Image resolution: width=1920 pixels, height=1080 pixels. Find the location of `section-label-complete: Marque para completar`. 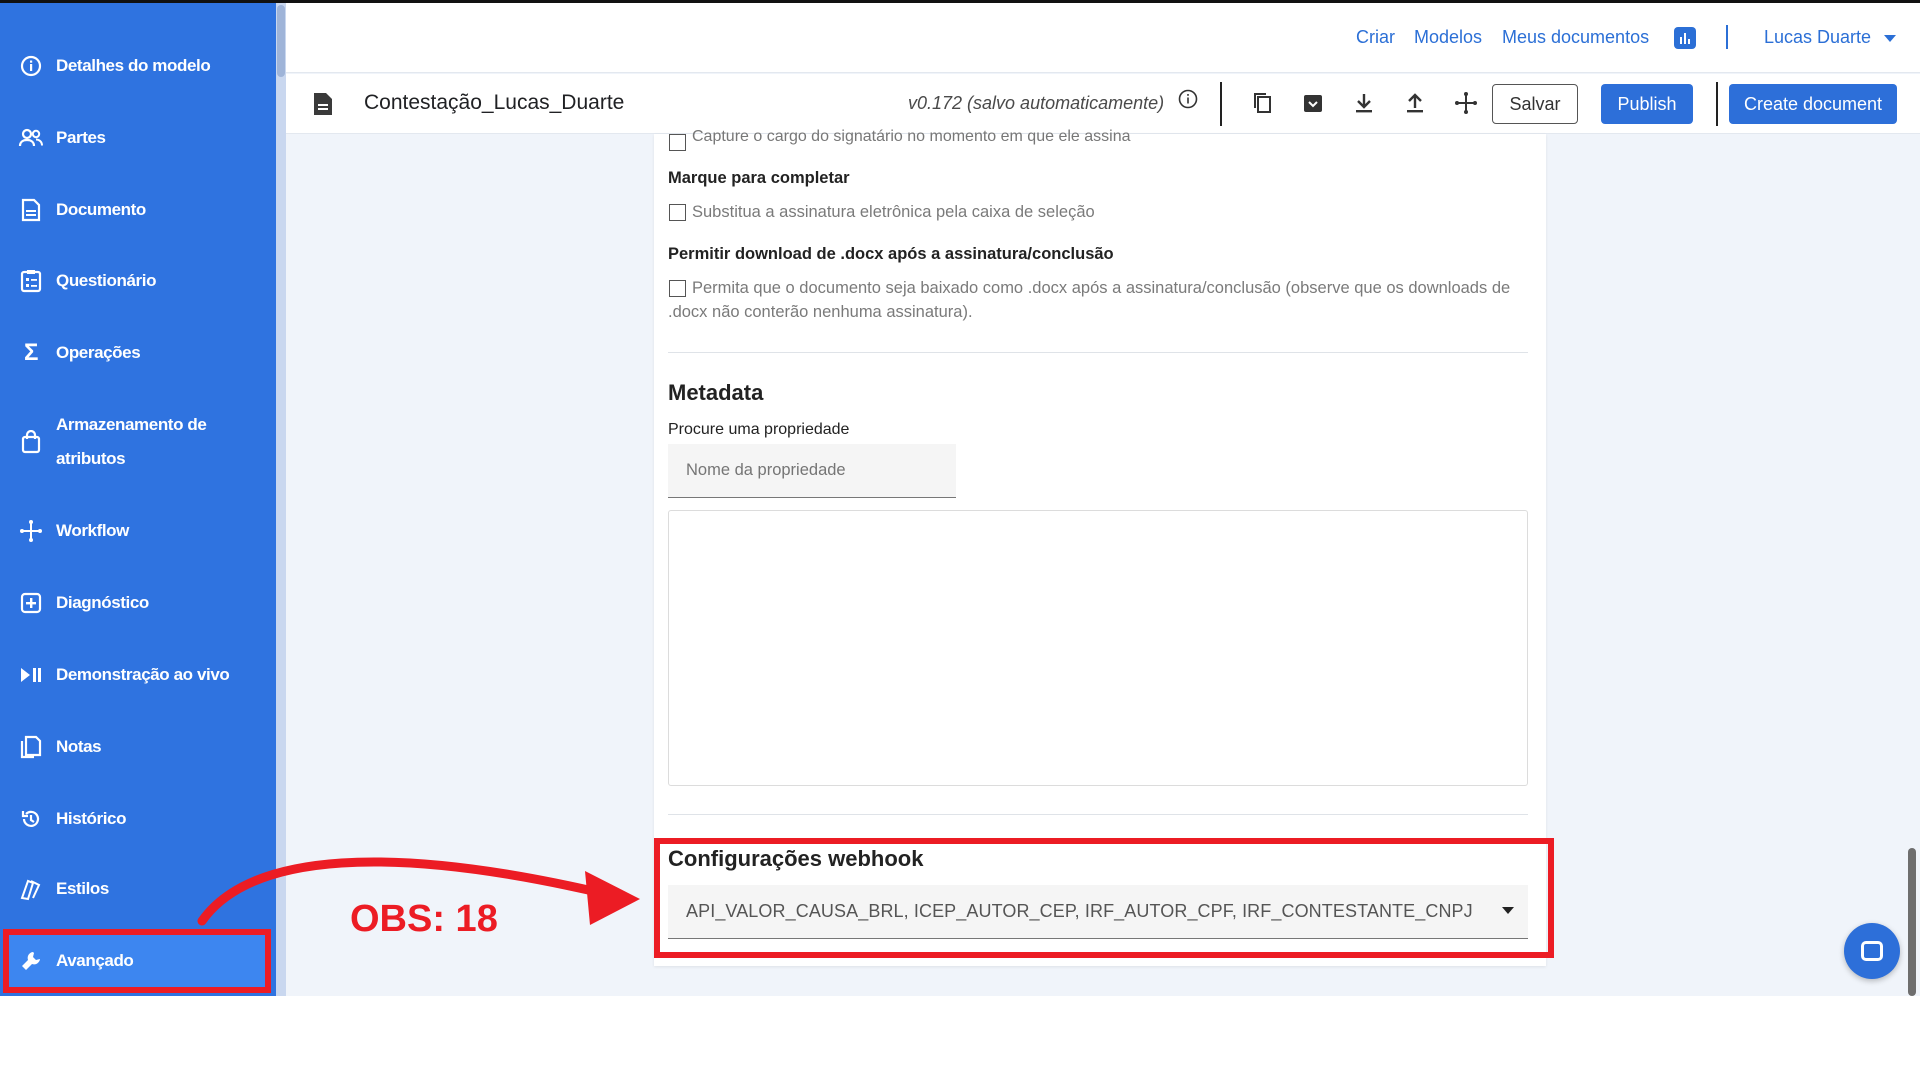

section-label-complete: Marque para completar is located at coordinates (759, 178).